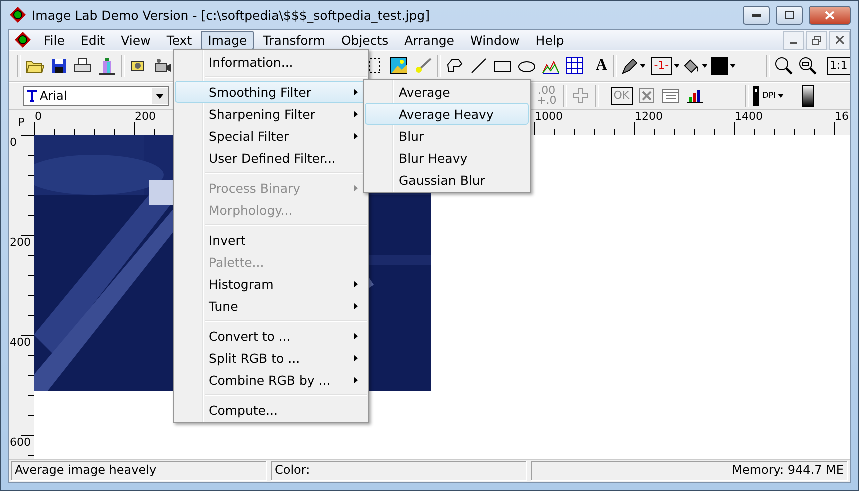 The height and width of the screenshot is (491, 859). Describe the element at coordinates (842, 117) in the screenshot. I see `ruler-label: 16` at that location.